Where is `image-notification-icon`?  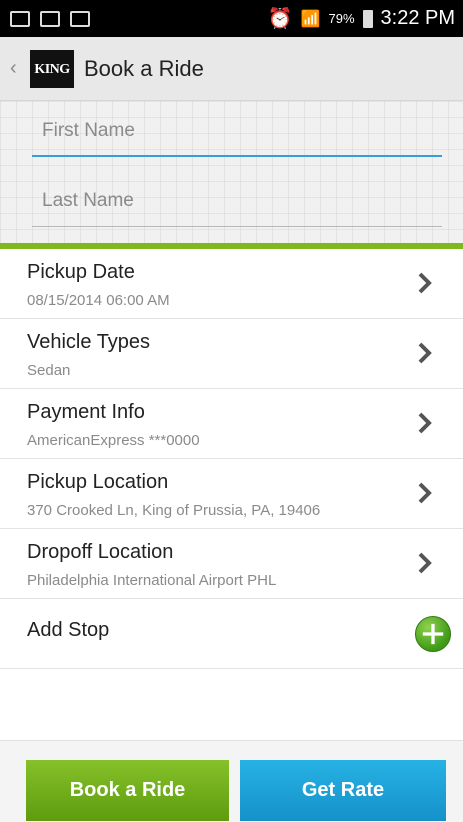
image-notification-icon is located at coordinates (80, 18).